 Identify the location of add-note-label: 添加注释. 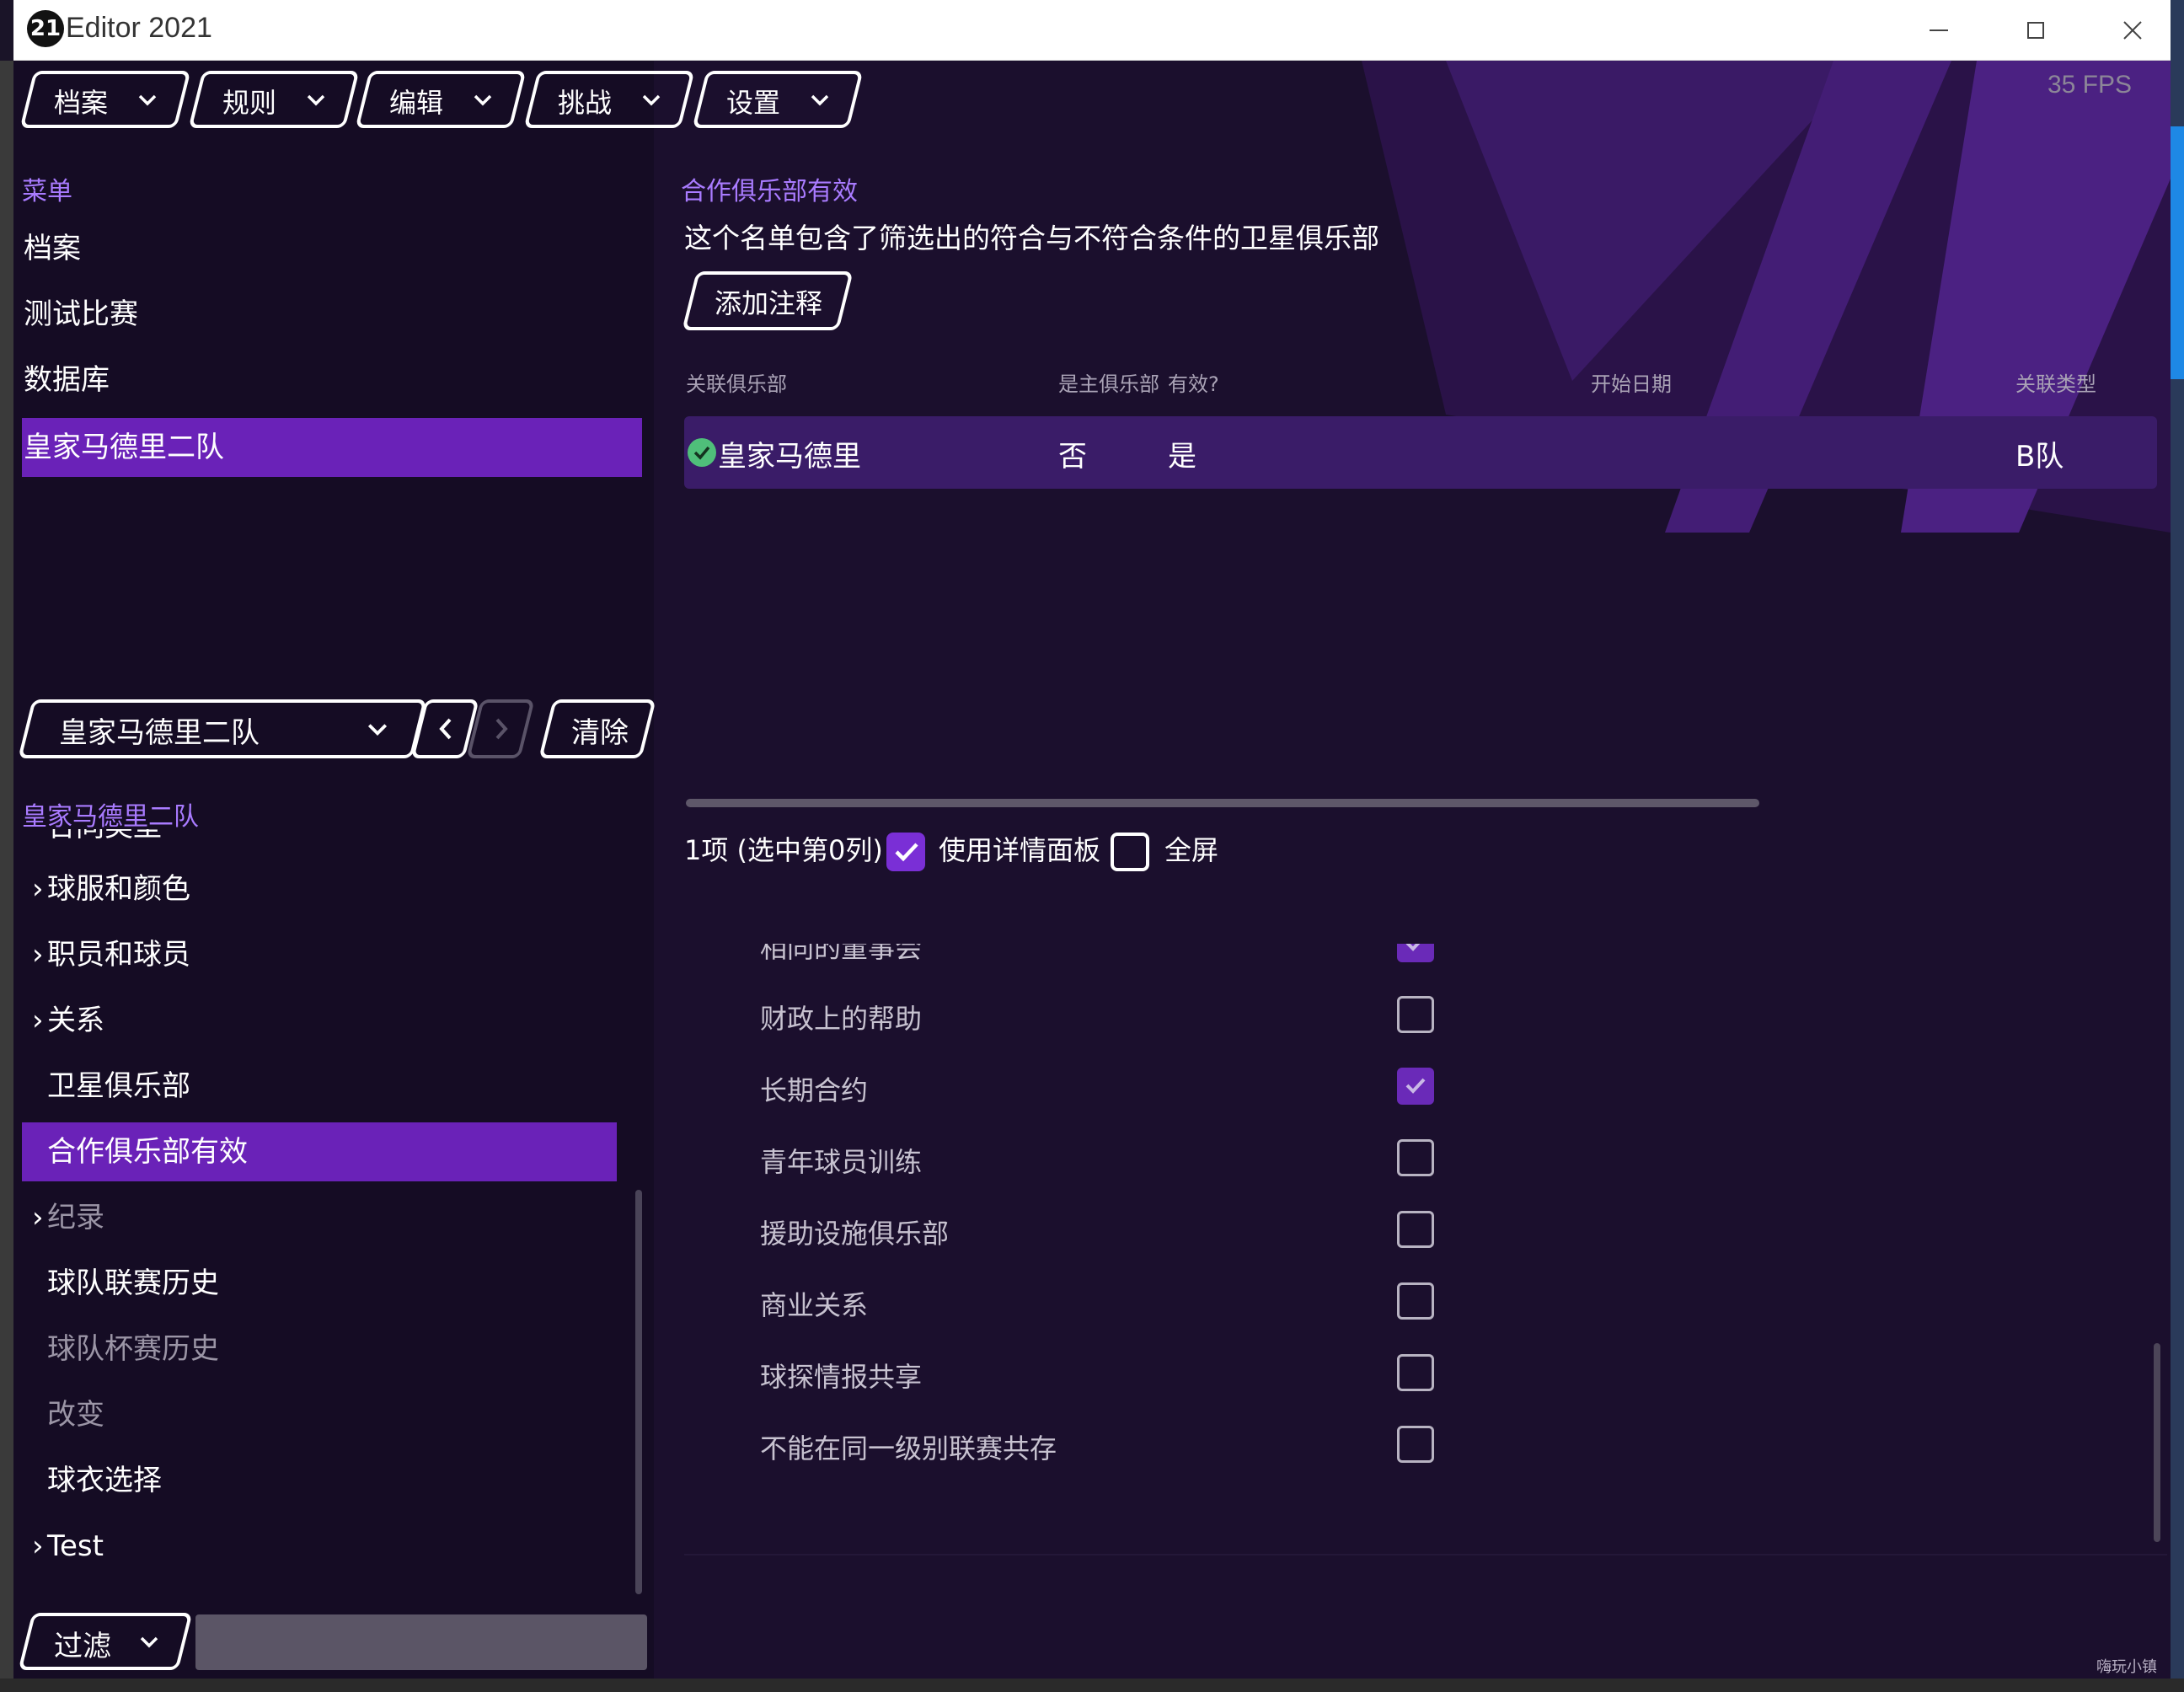
(769, 303).